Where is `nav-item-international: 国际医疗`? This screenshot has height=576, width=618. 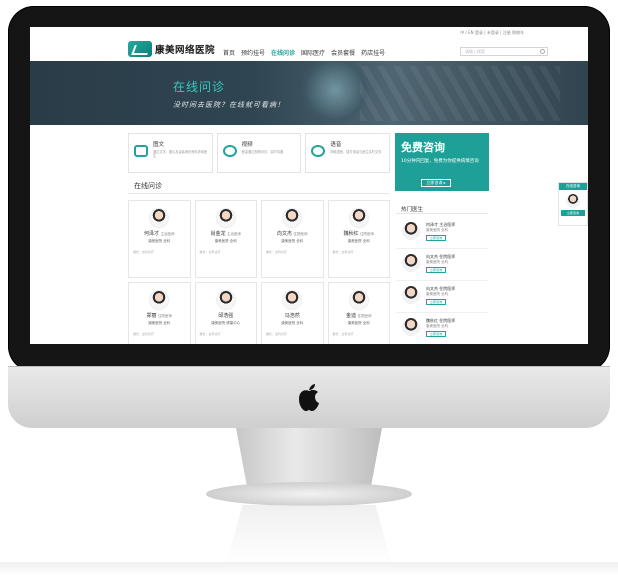
nav-item-international: 国际医疗 is located at coordinates (313, 52).